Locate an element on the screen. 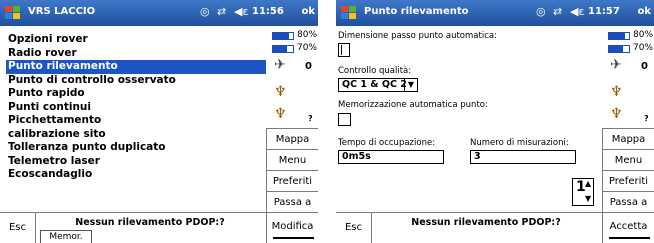  chevron-up-icon: ▲ is located at coordinates (588, 183).